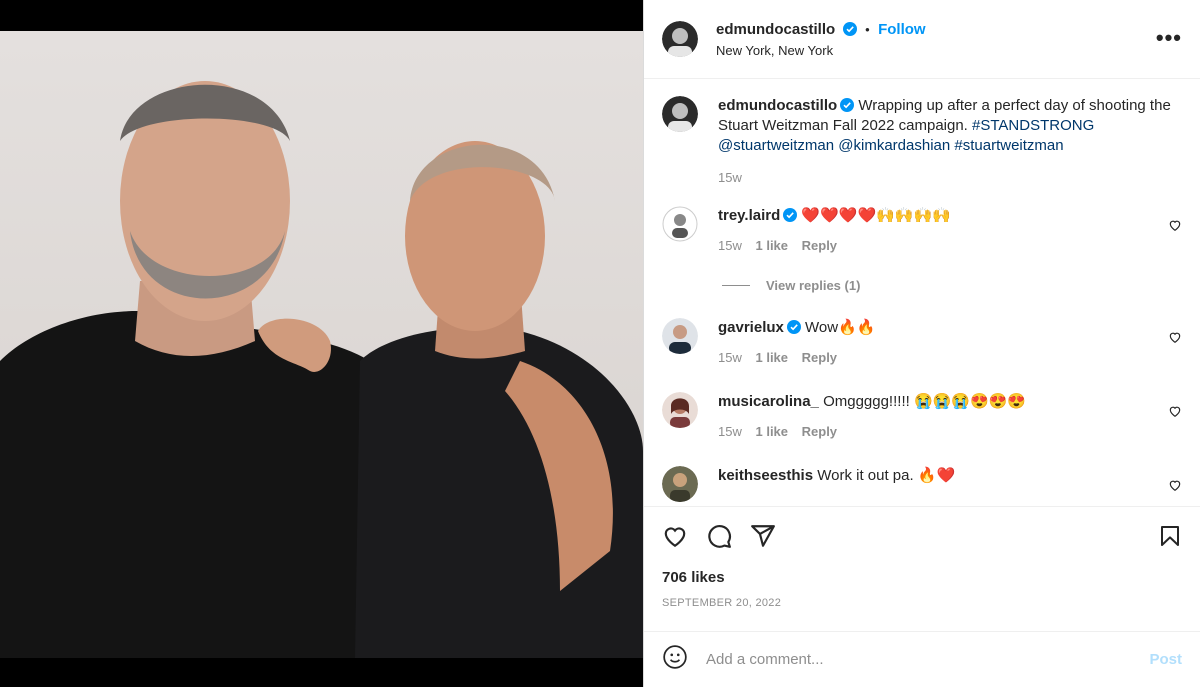  I want to click on add-comment-bar: Add a comment... Post, so click(922, 659).